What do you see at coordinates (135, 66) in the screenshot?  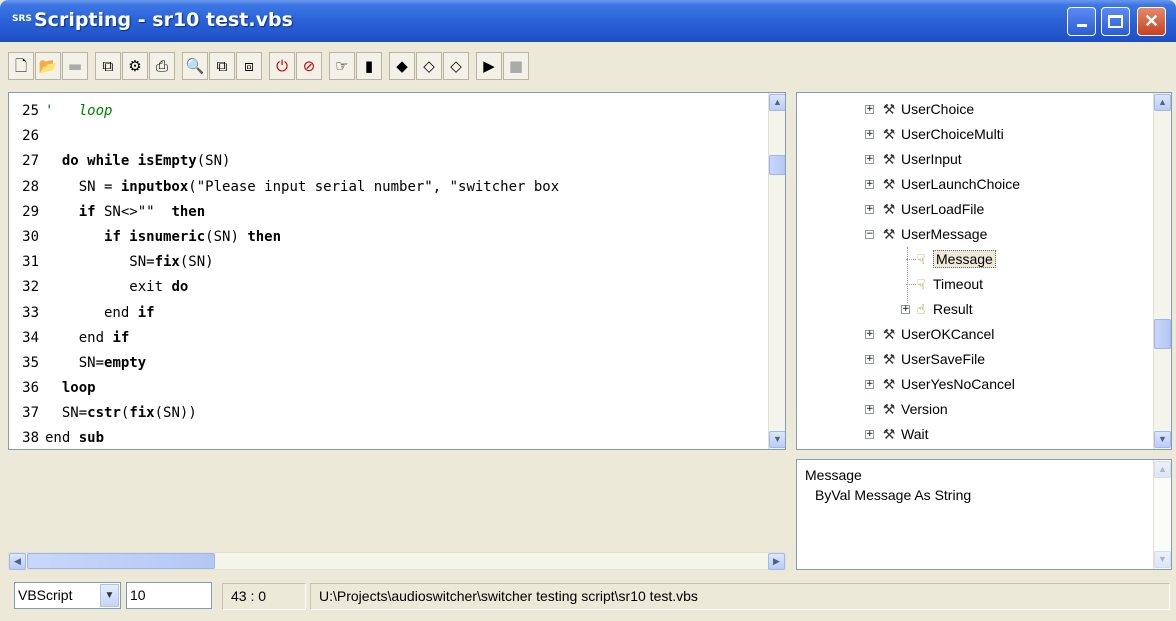 I see `properties-button: ⚙` at bounding box center [135, 66].